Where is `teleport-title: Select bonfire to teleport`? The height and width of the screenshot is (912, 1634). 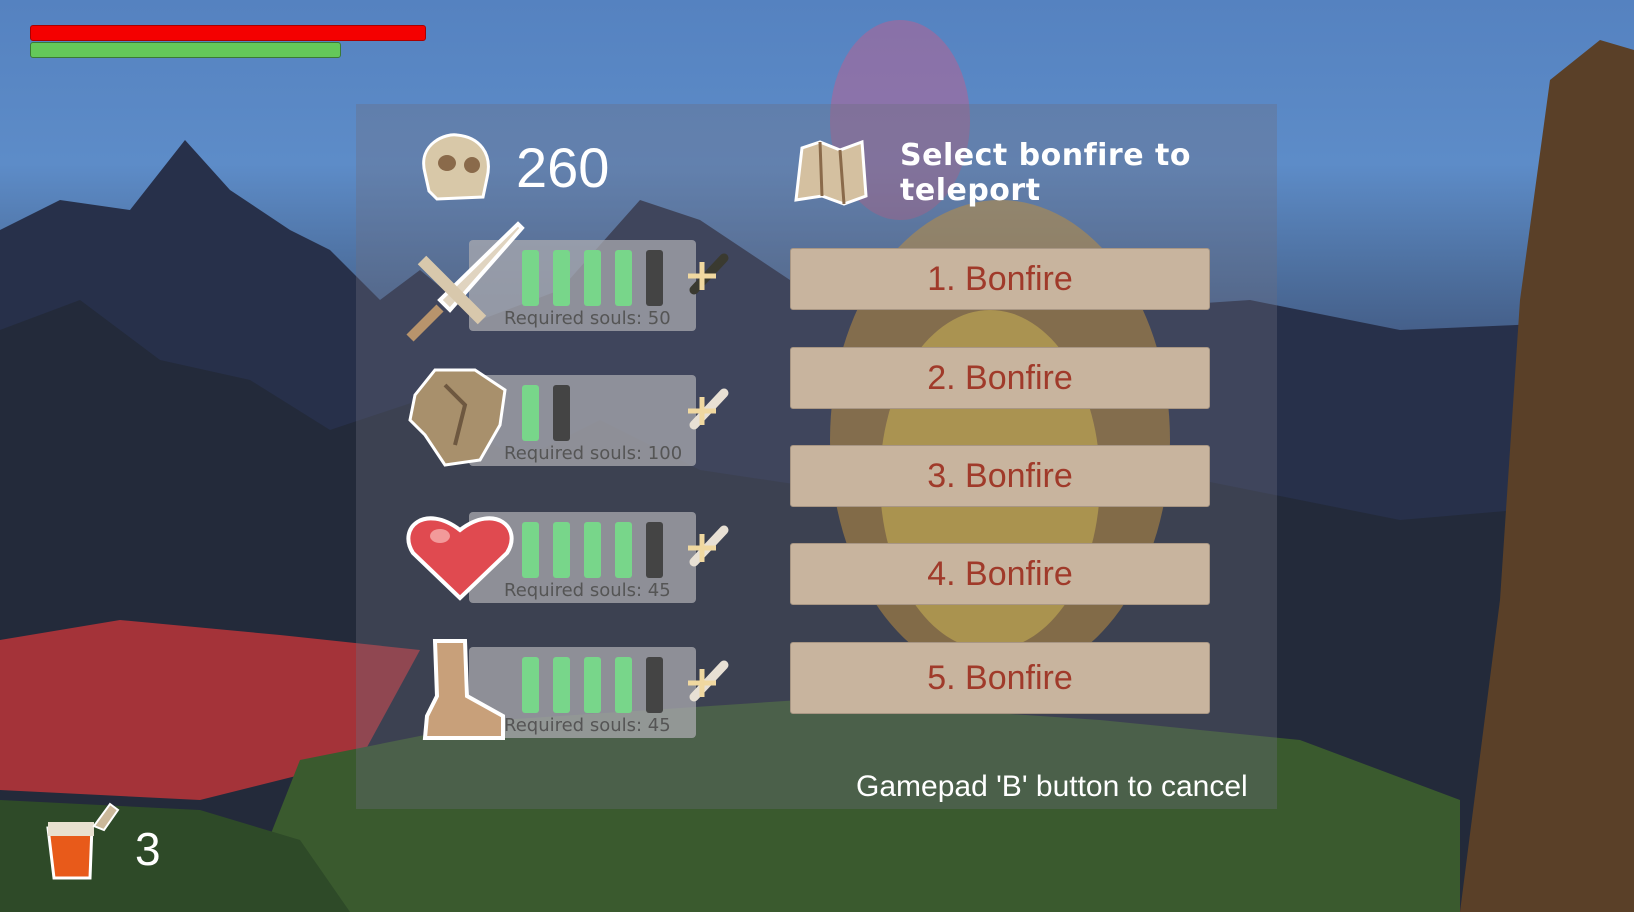 teleport-title: Select bonfire to teleport is located at coordinates (1045, 173).